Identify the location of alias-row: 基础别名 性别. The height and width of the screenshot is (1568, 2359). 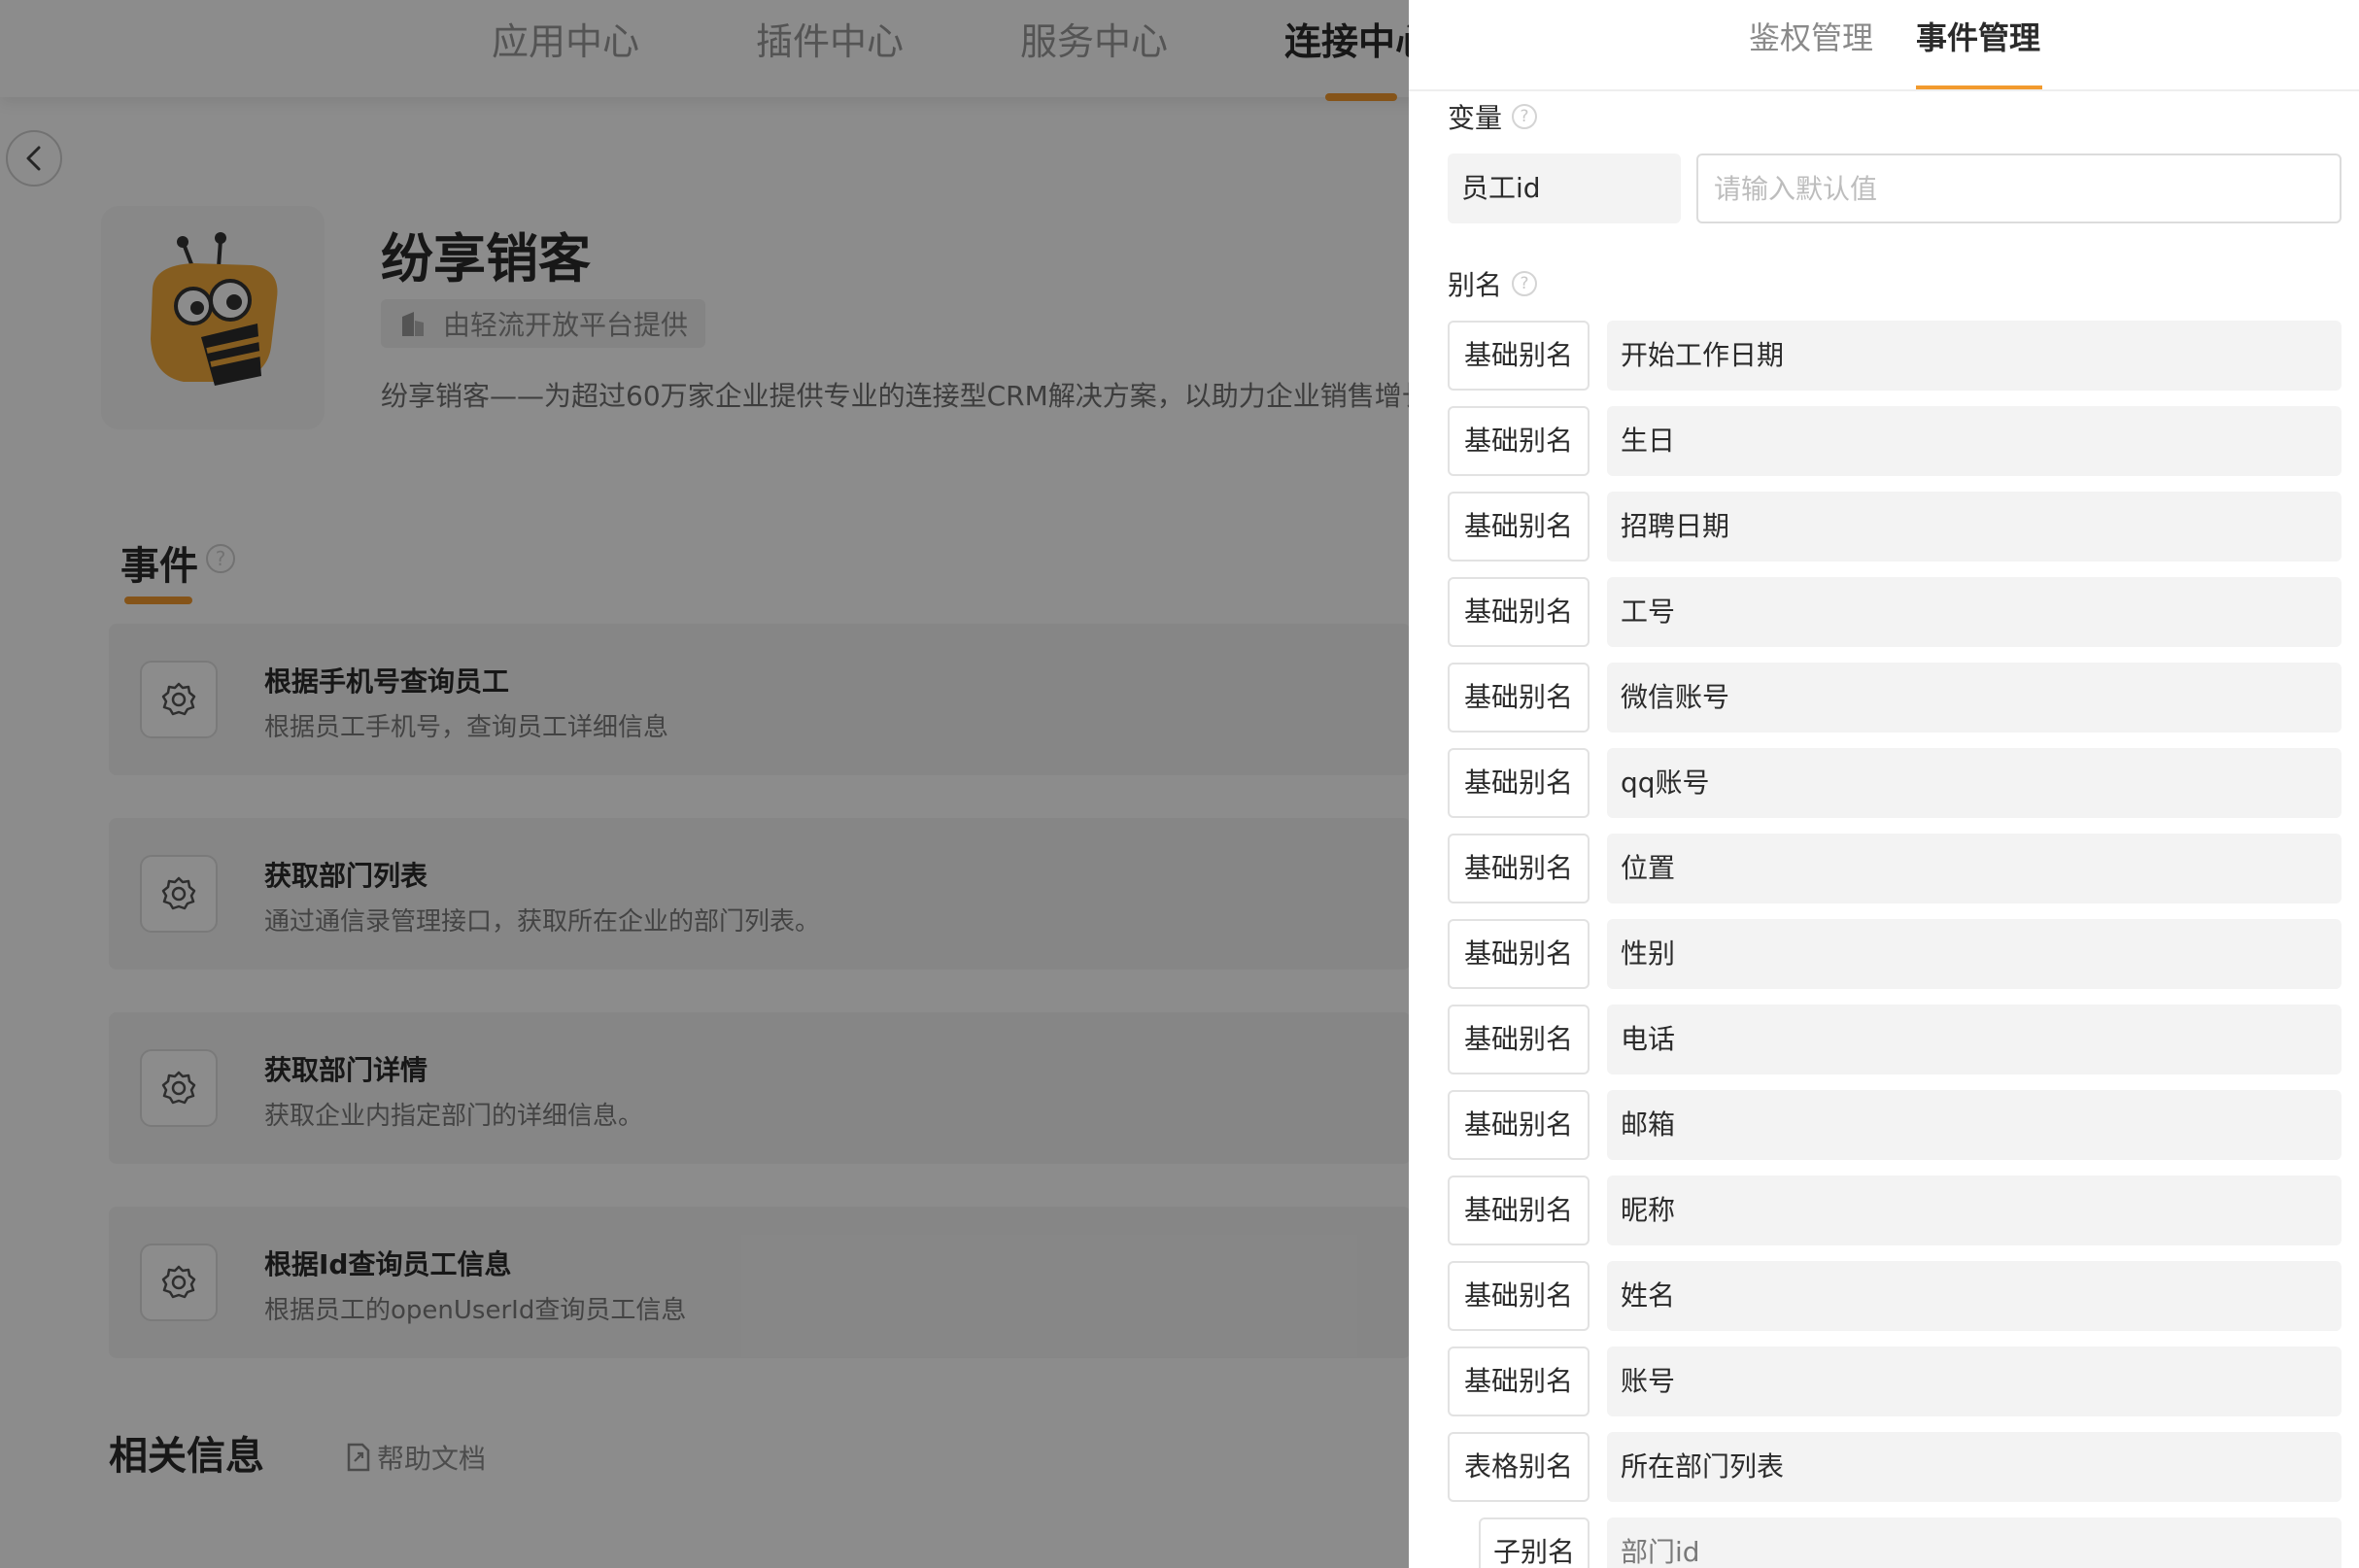
(1895, 954).